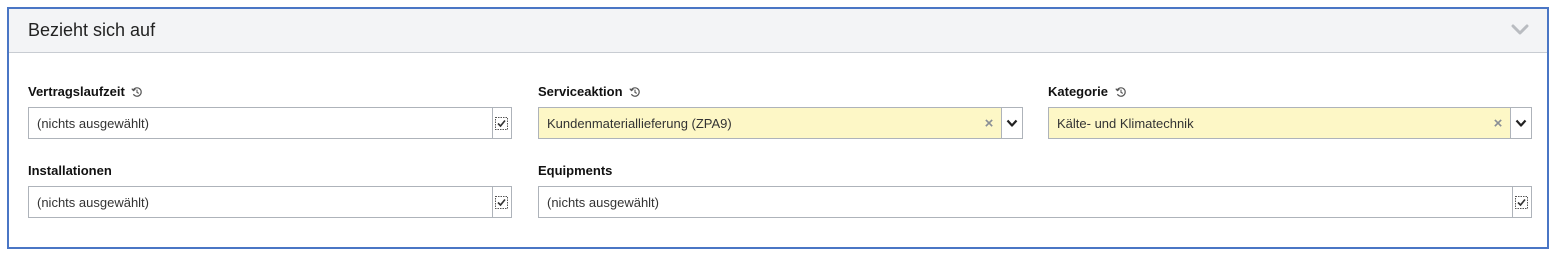 The image size is (1560, 258). What do you see at coordinates (70, 171) in the screenshot?
I see `installationen-label: Installationen` at bounding box center [70, 171].